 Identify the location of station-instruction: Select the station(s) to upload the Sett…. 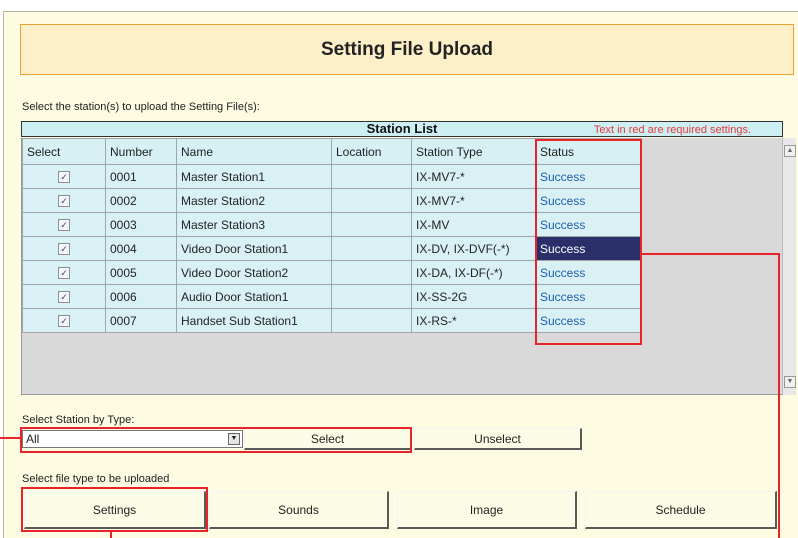
(141, 107).